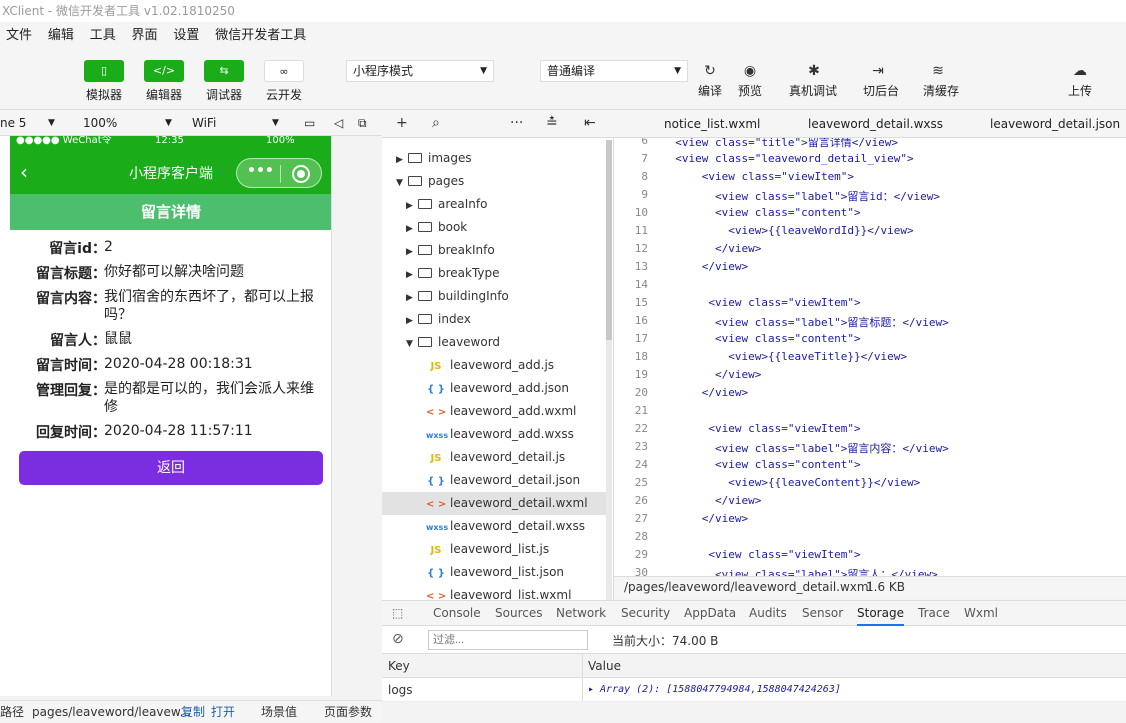 This screenshot has height=723, width=1126. Describe the element at coordinates (880, 616) in the screenshot. I see `tab-storage: Storage` at that location.